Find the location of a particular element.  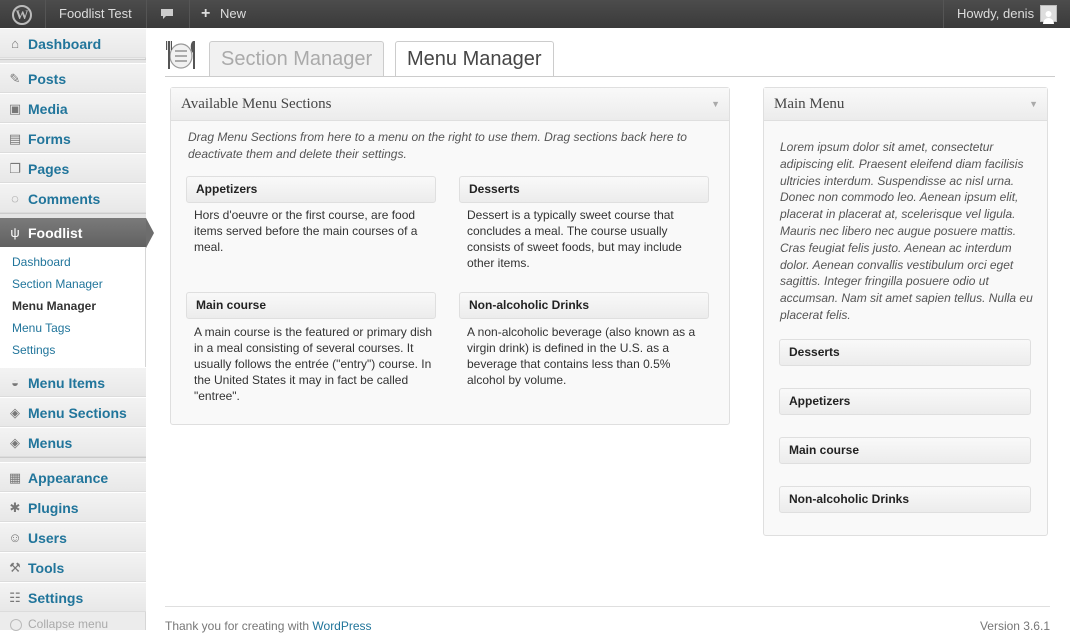

postbox-title: Available Menu Sections is located at coordinates (256, 104).